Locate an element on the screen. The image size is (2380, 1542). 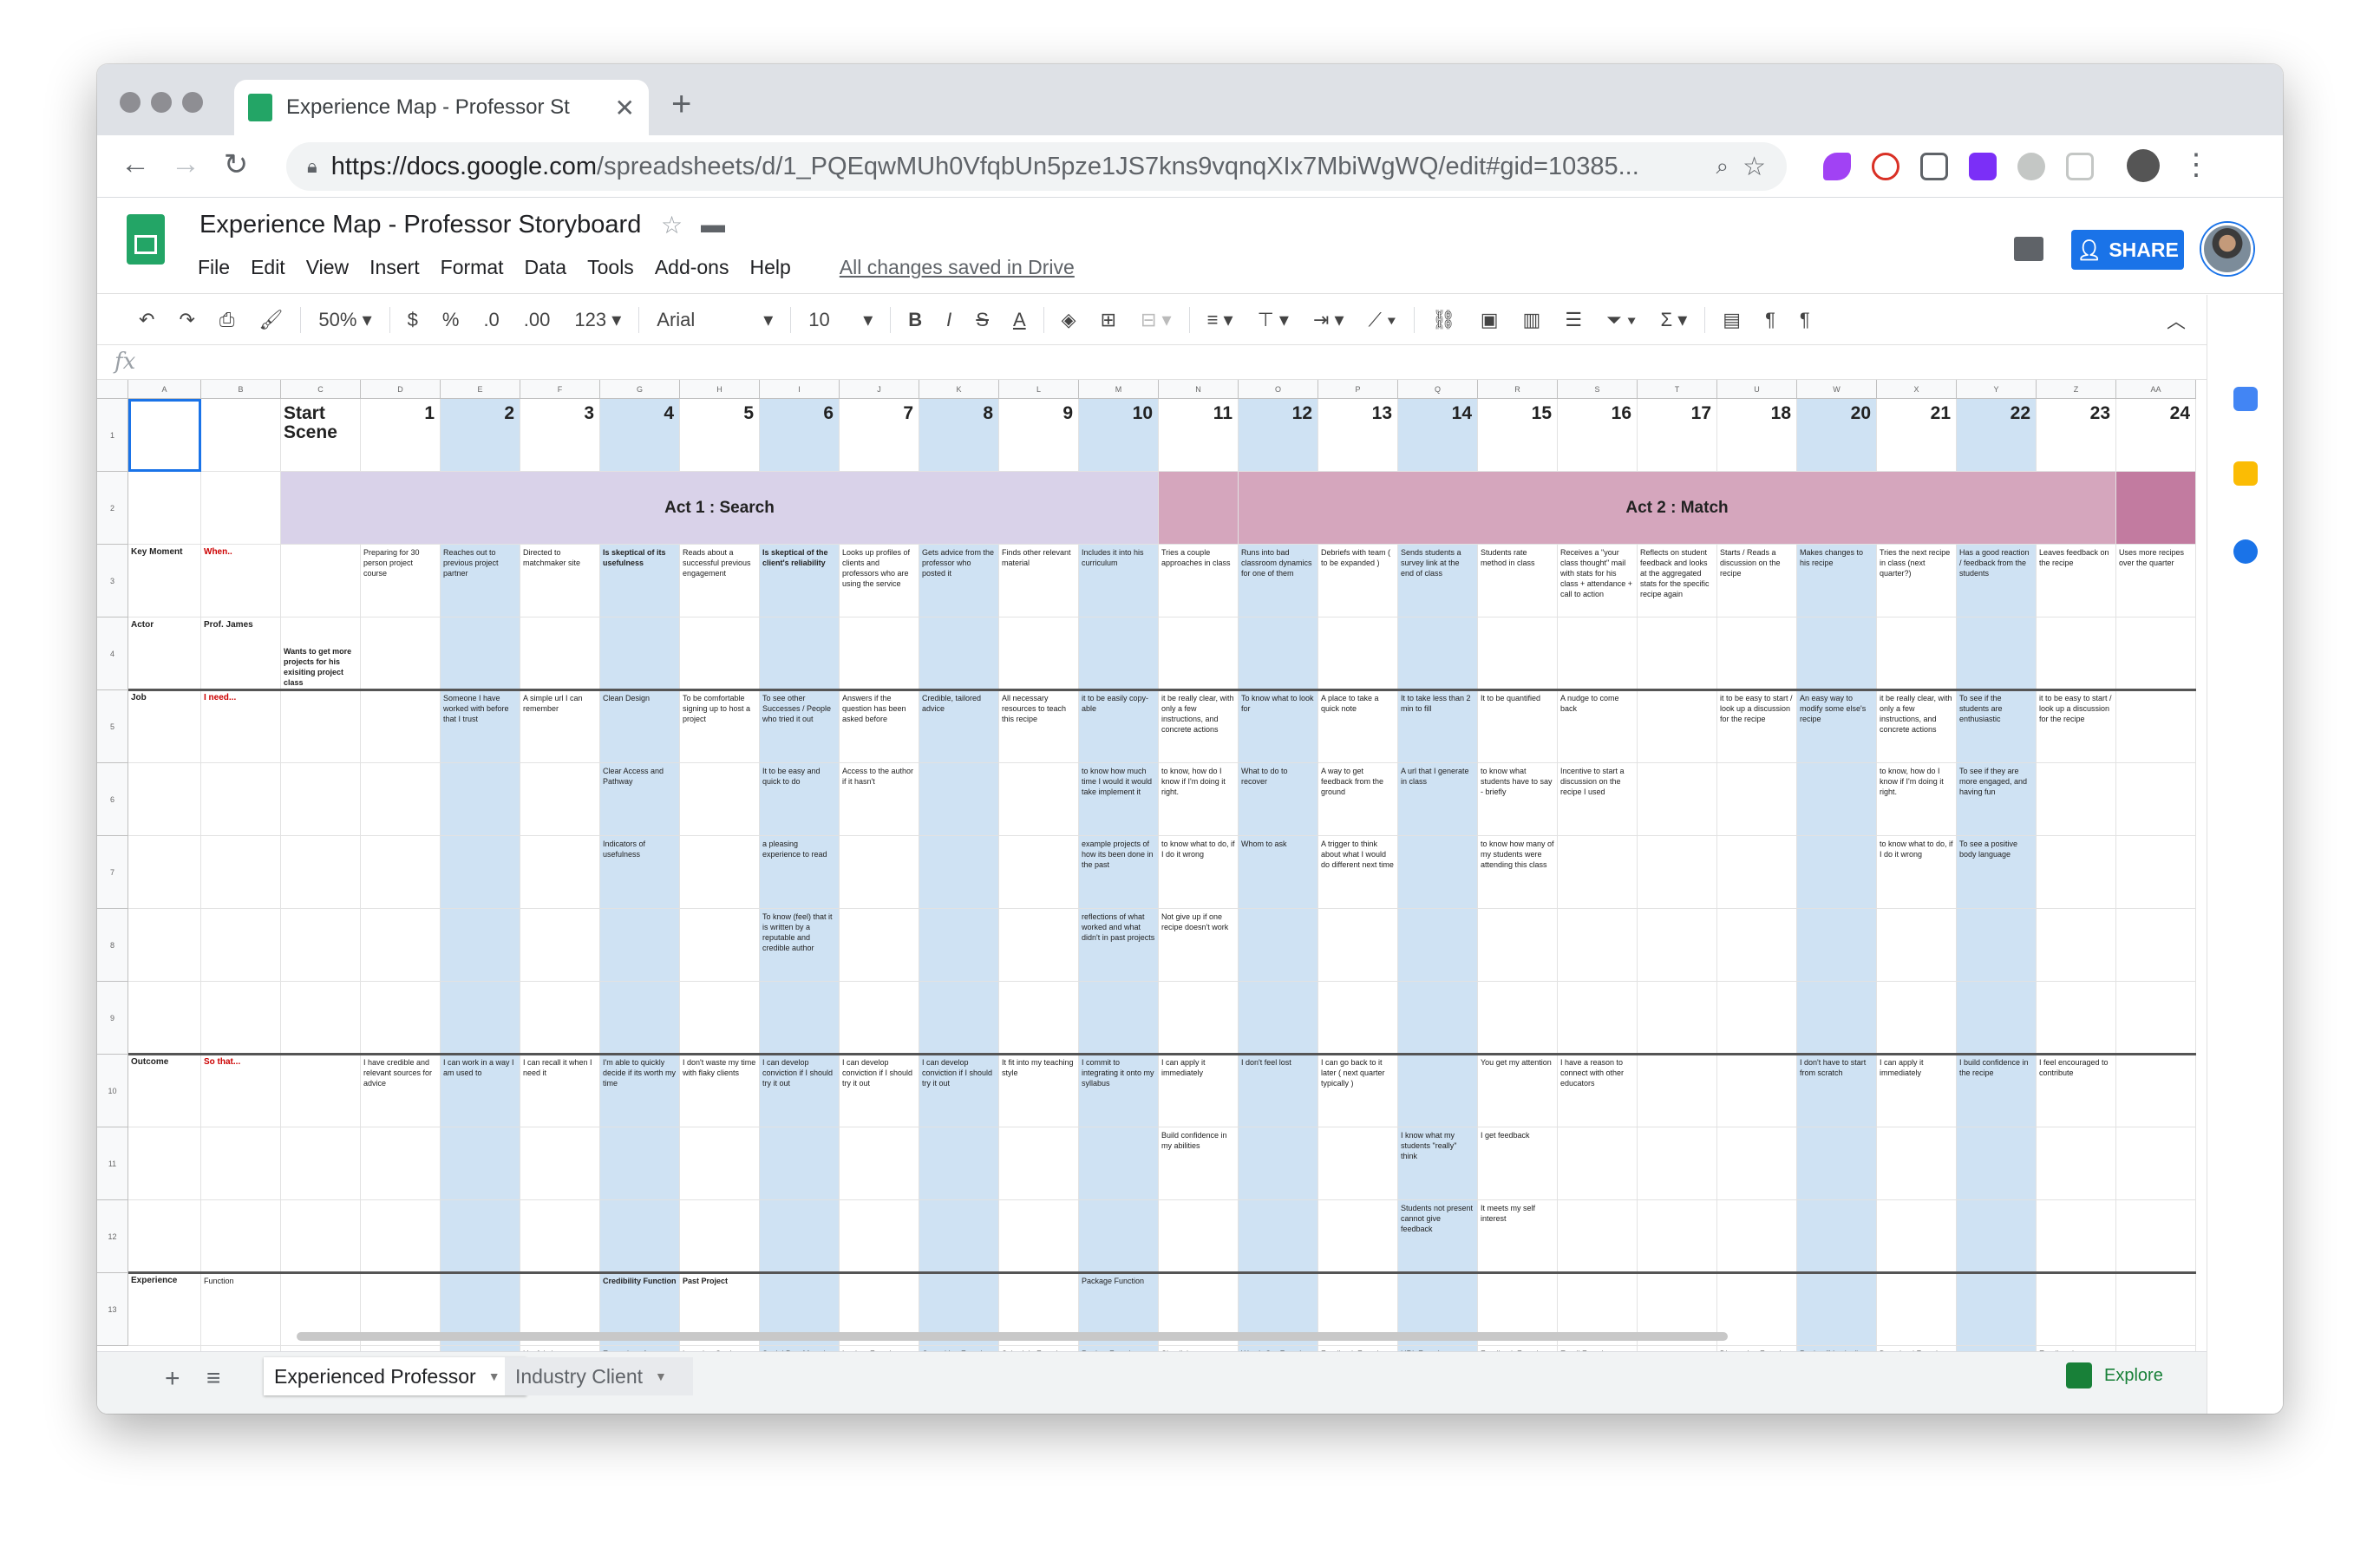
zoom-select: 50% ▾ is located at coordinates (344, 320).